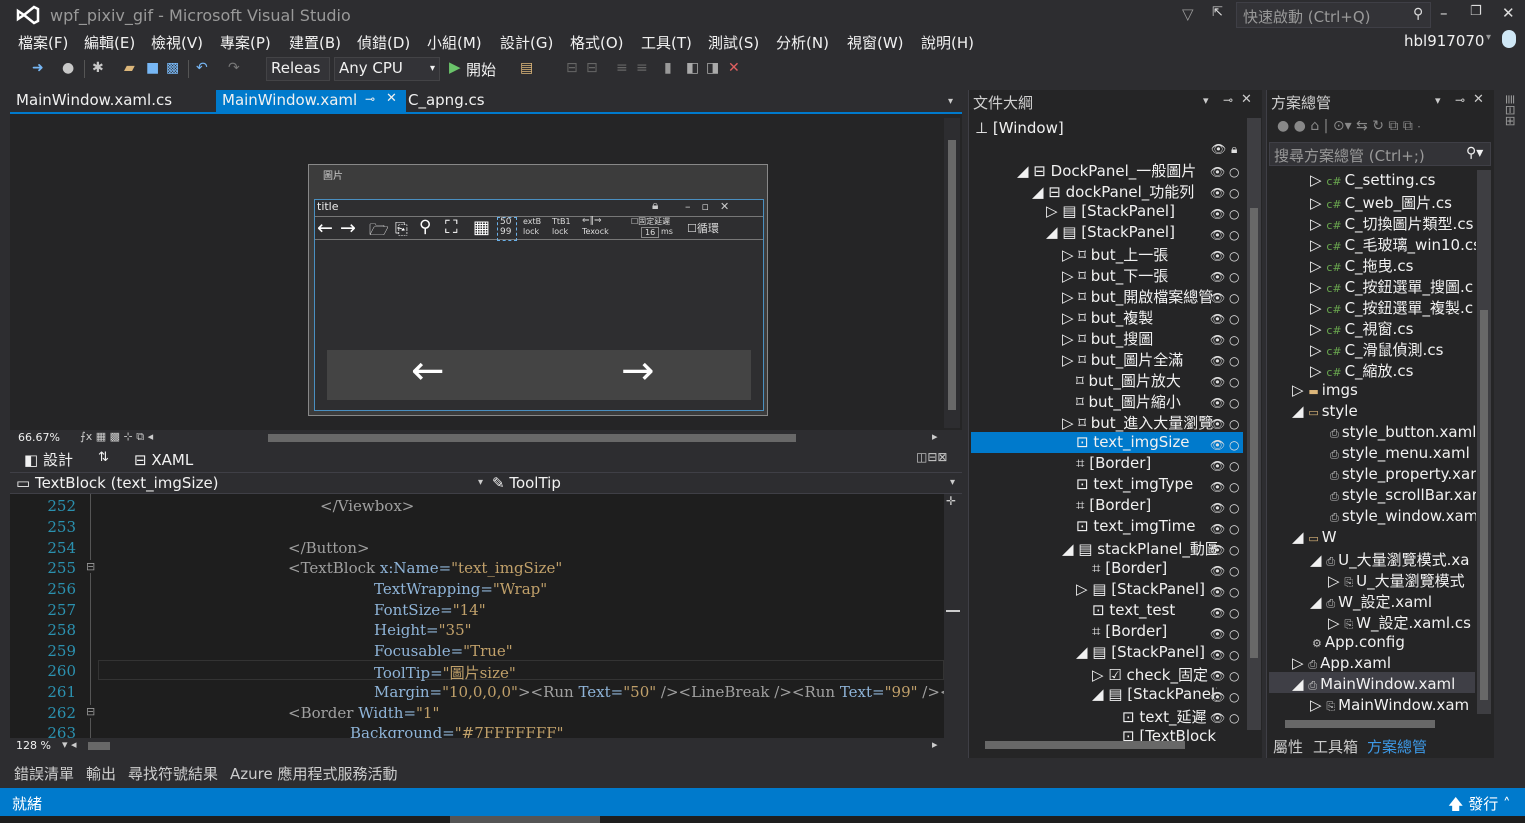  What do you see at coordinates (931, 457) in the screenshot?
I see `split-layout-icons: ◫⊟⊠` at bounding box center [931, 457].